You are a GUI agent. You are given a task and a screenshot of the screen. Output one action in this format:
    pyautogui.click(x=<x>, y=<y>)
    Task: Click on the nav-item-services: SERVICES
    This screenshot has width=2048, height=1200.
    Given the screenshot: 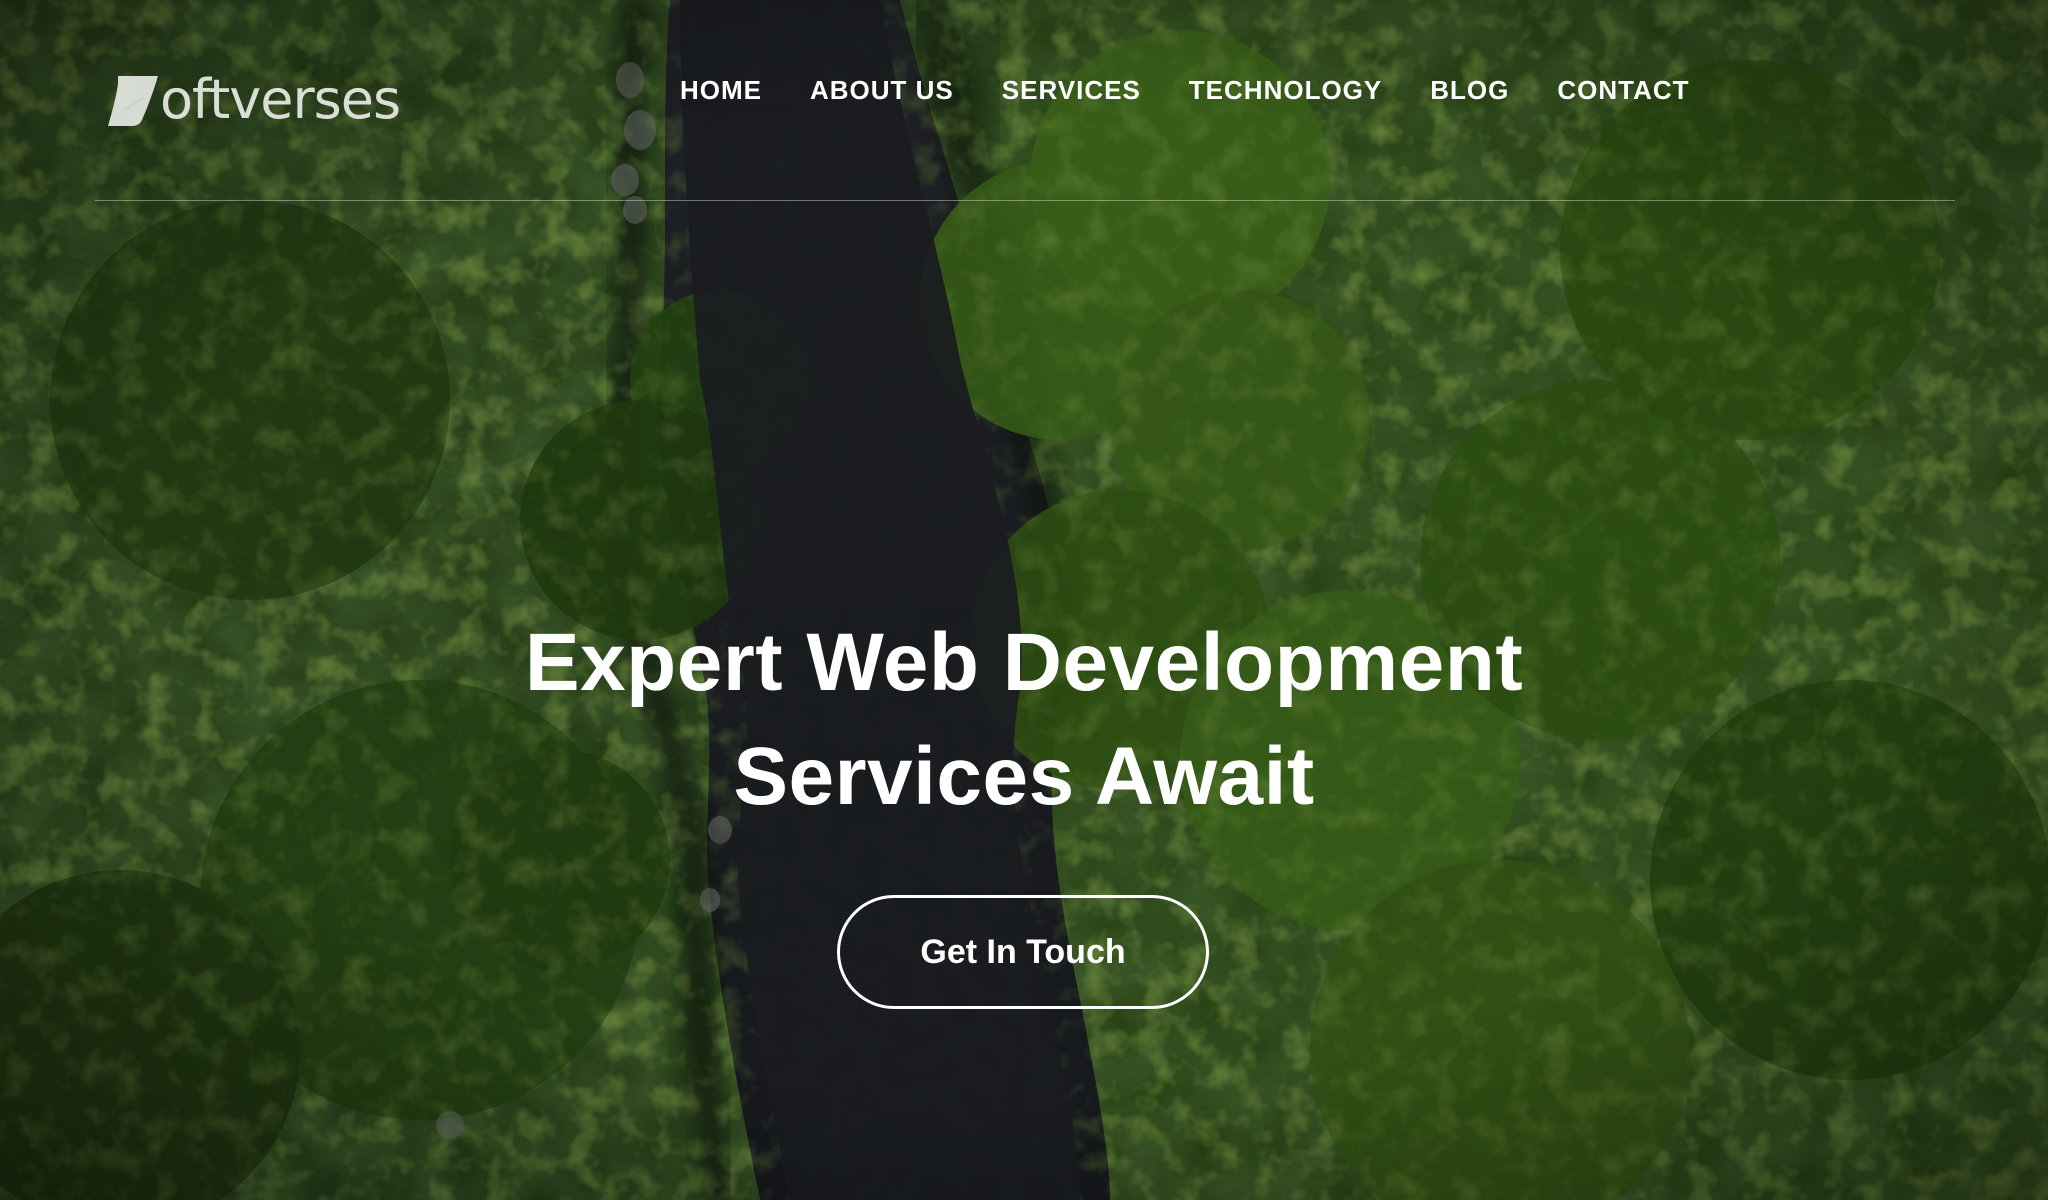 What is the action you would take?
    pyautogui.click(x=1071, y=90)
    